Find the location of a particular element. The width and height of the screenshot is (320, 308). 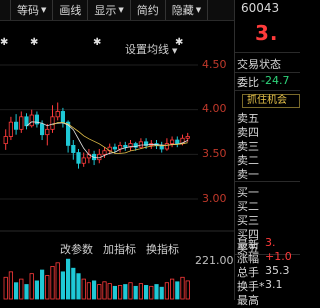

toolbar-label: 简约 is located at coordinates (147, 10).